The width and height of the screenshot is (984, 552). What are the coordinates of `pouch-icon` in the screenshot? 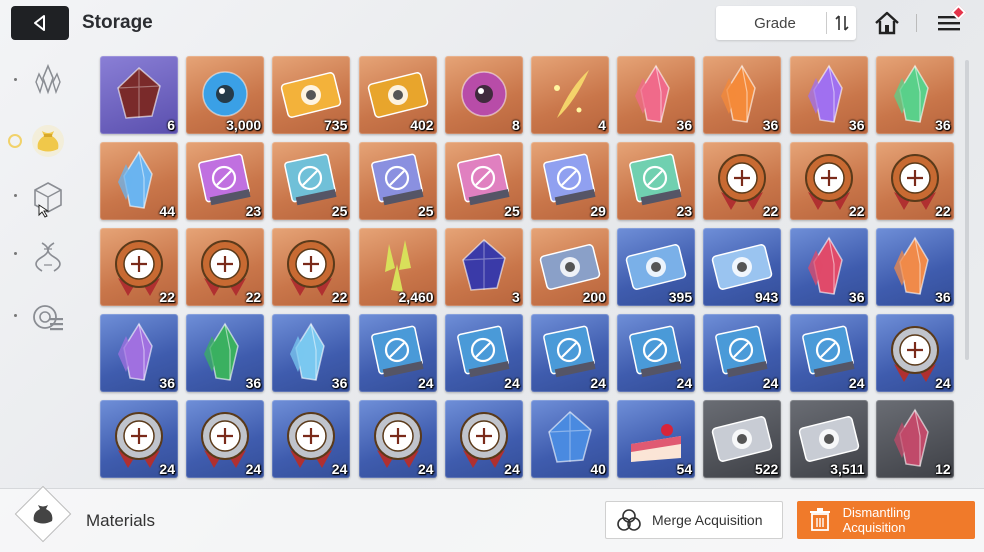 It's located at (48, 141).